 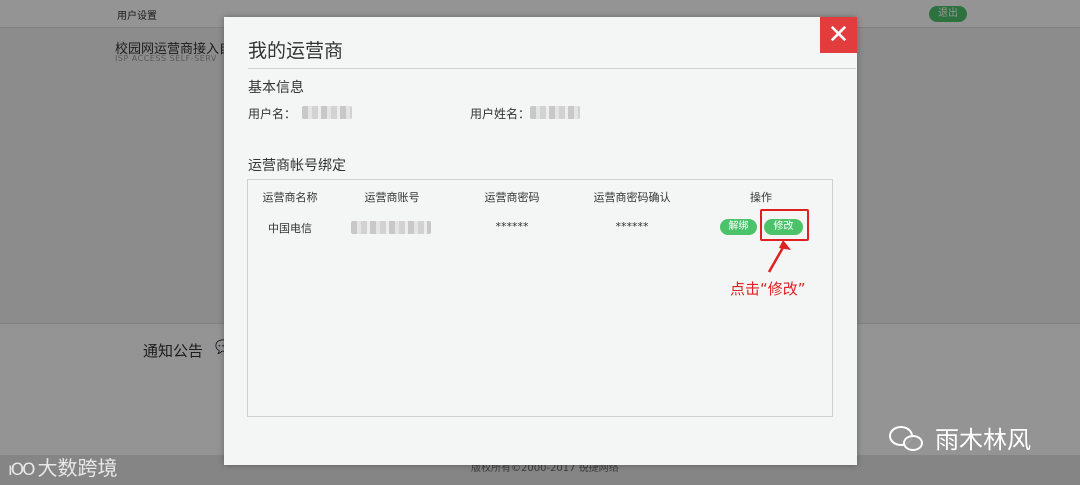 I want to click on isp-name-cell: 中国电信, so click(x=290, y=228).